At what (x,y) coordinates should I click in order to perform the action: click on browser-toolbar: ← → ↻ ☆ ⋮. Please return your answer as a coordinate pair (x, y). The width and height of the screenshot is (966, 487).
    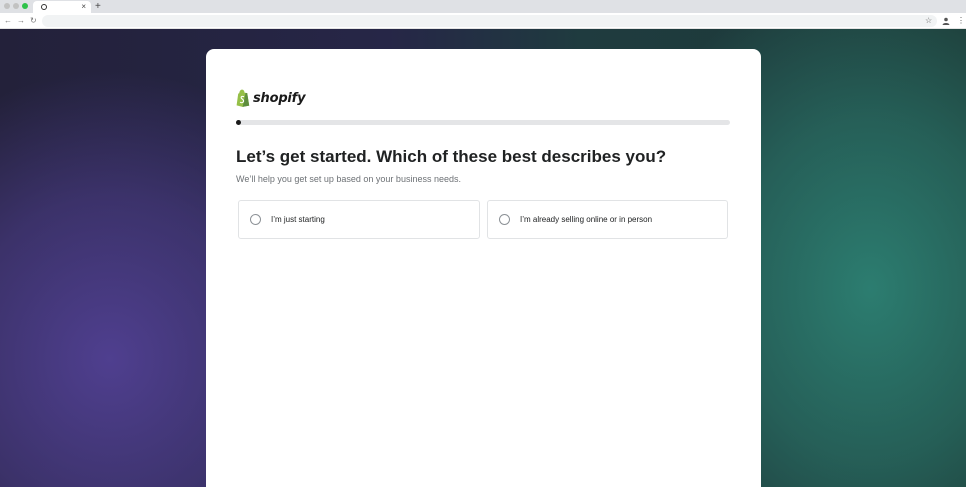
    Looking at the image, I should click on (483, 21).